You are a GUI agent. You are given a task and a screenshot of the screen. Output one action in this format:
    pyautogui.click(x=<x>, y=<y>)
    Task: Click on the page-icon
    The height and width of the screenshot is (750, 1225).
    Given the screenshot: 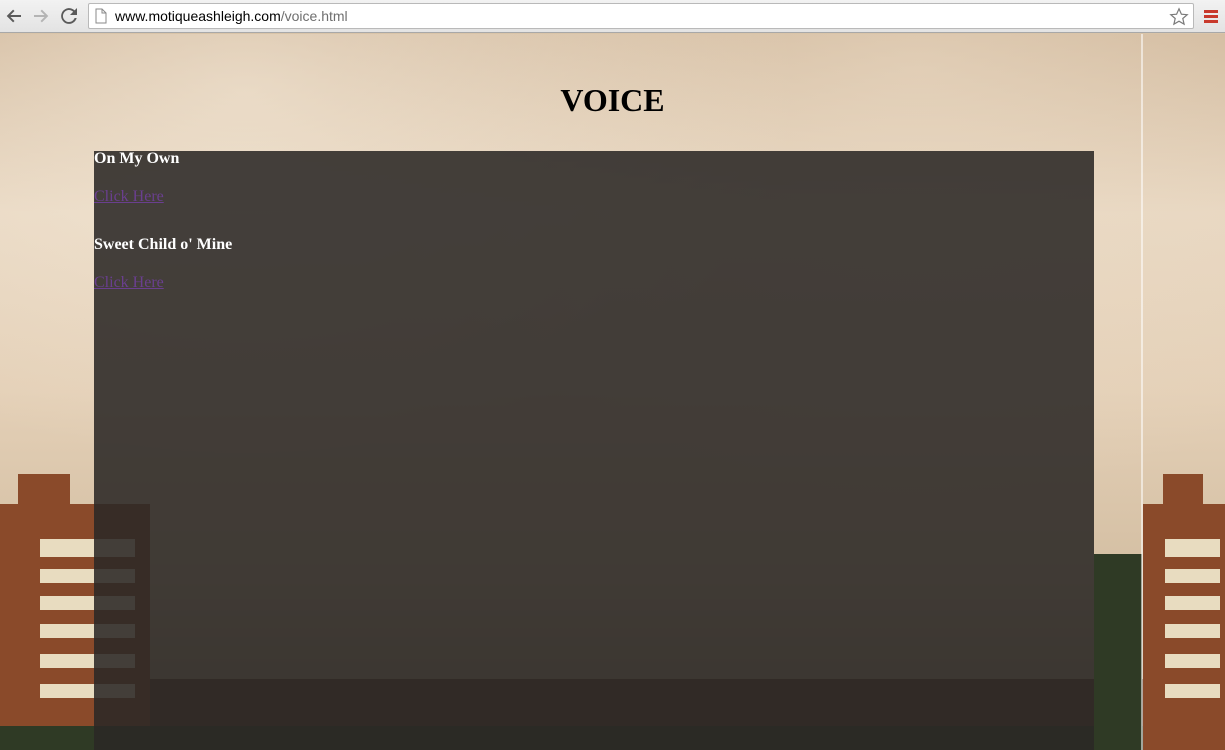 What is the action you would take?
    pyautogui.click(x=101, y=16)
    